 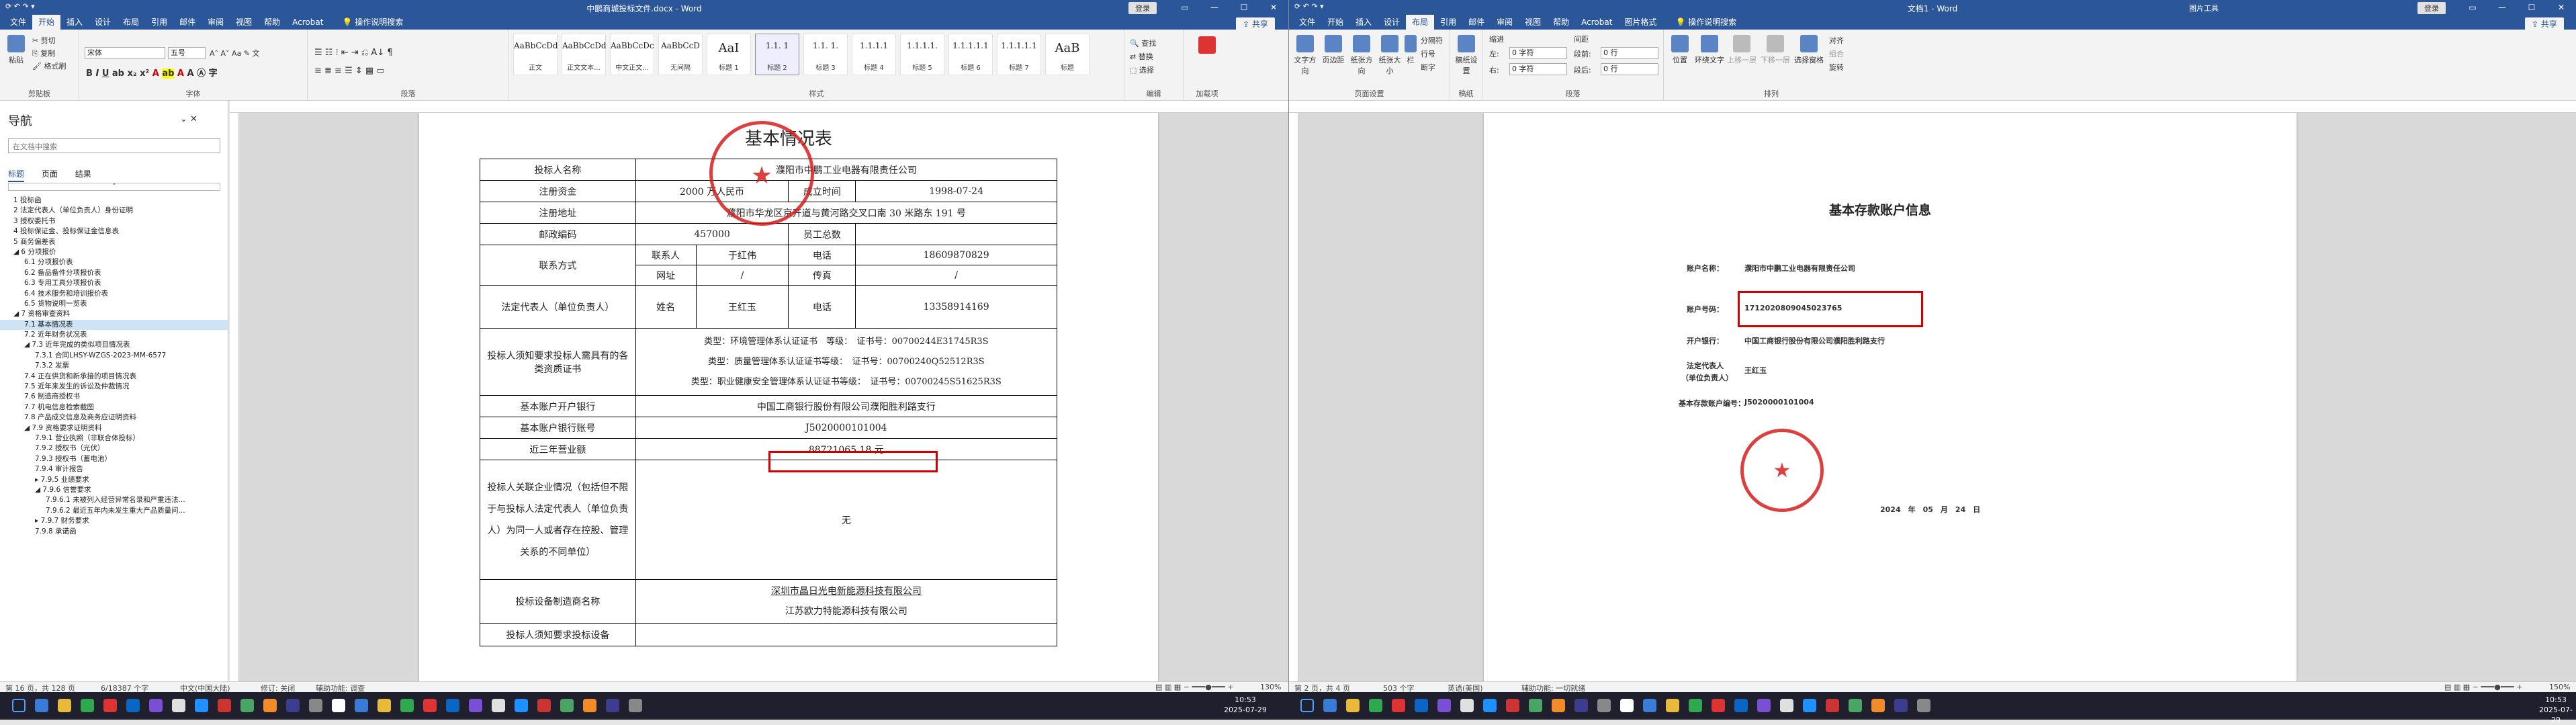 What do you see at coordinates (43, 53) in the screenshot?
I see `copy-button: ⎘ 复制` at bounding box center [43, 53].